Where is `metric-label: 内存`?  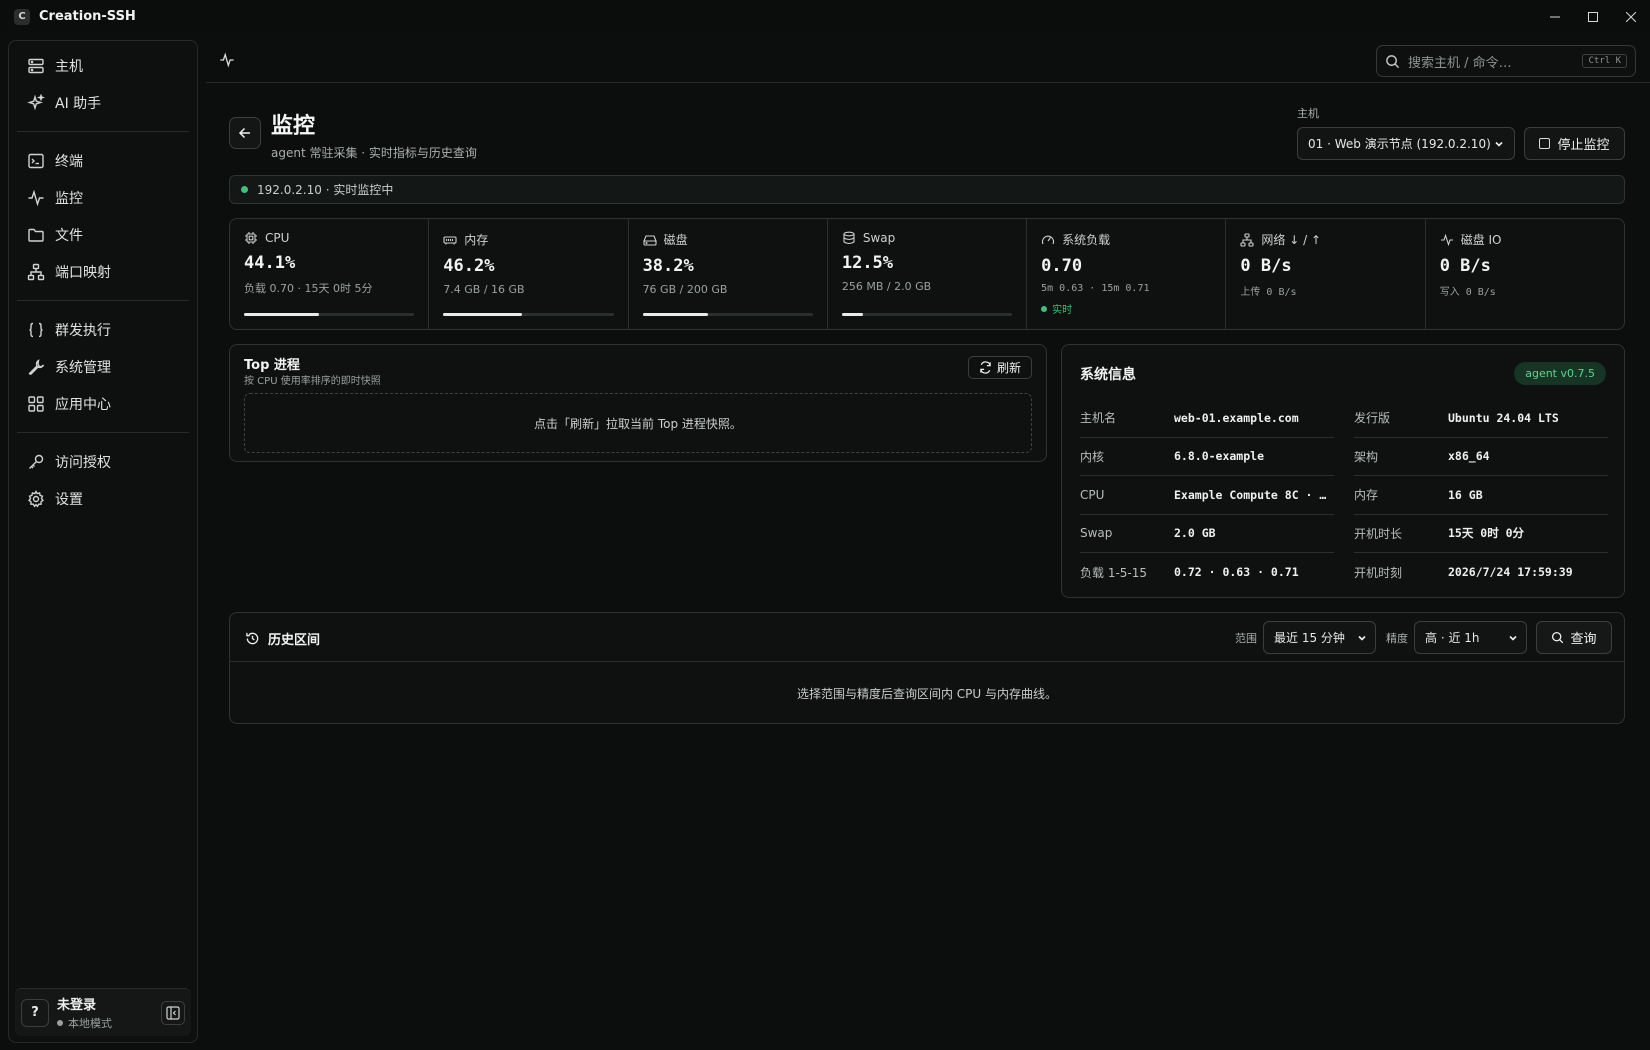
metric-label: 内存 is located at coordinates (476, 240).